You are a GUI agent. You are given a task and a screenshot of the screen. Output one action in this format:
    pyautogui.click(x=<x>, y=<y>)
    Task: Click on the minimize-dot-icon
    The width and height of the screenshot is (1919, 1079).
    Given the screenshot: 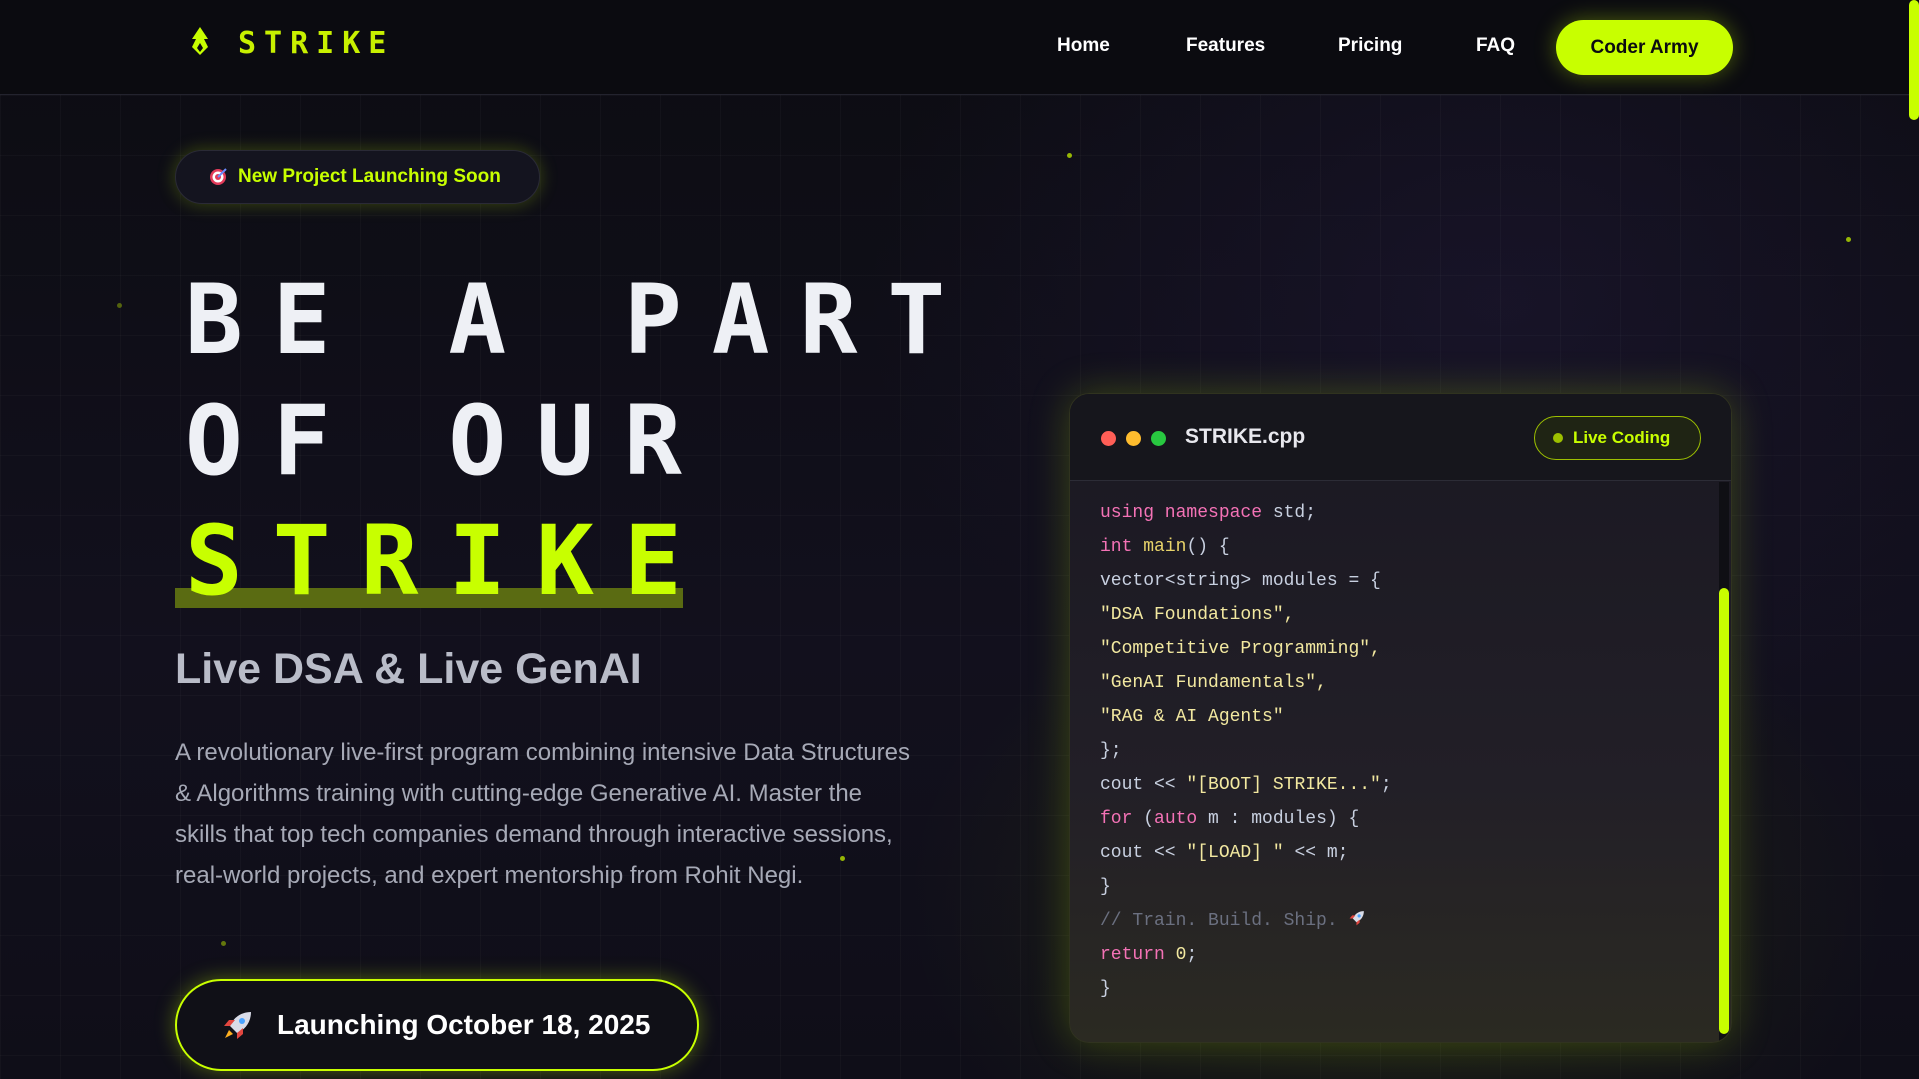 What is the action you would take?
    pyautogui.click(x=1133, y=438)
    